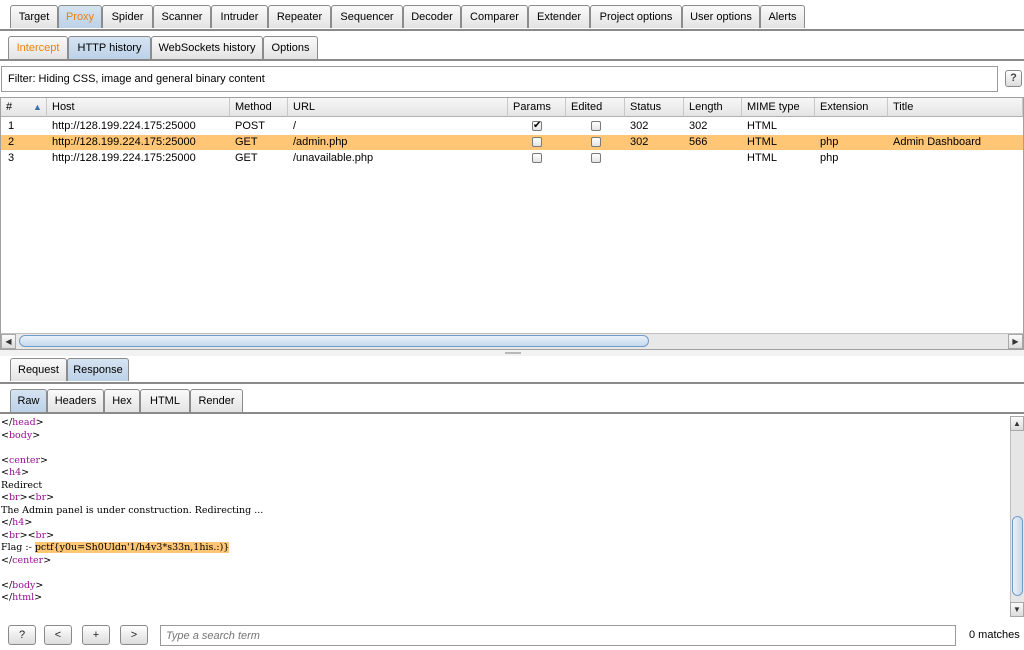  Describe the element at coordinates (698, 126) in the screenshot. I see `cell-length: 302` at that location.